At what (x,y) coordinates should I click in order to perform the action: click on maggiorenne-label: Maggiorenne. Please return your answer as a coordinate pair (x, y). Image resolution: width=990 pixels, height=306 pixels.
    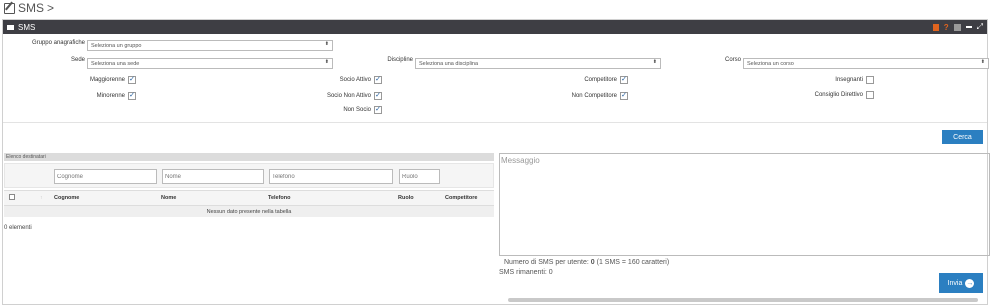
    Looking at the image, I should click on (107, 80).